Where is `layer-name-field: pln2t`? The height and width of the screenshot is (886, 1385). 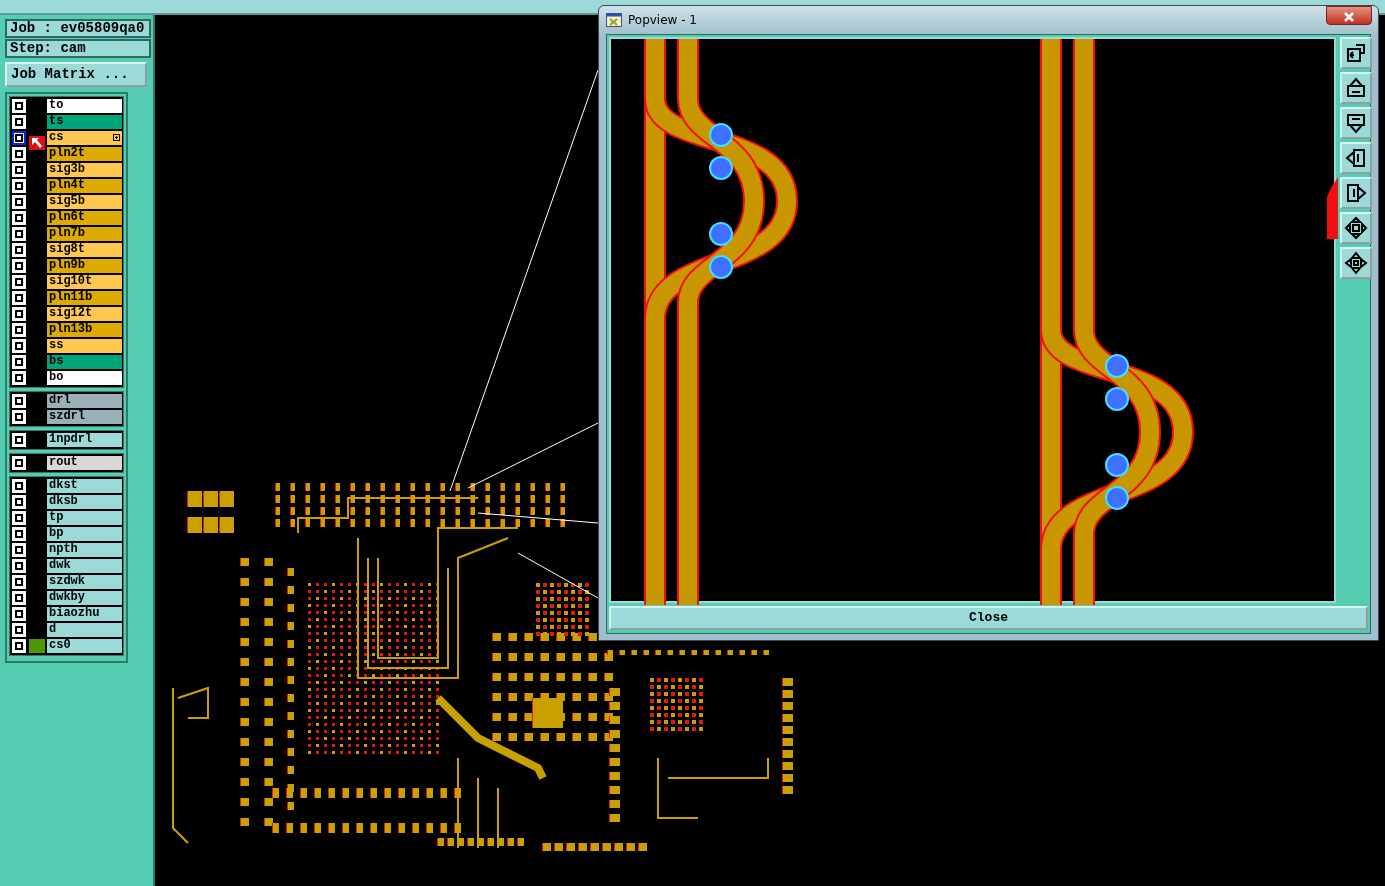 layer-name-field: pln2t is located at coordinates (84, 154).